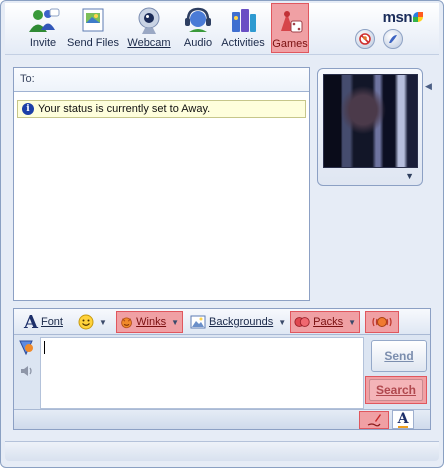  What do you see at coordinates (409, 176) in the screenshot?
I see `webcam-menu-arrow: ▼` at bounding box center [409, 176].